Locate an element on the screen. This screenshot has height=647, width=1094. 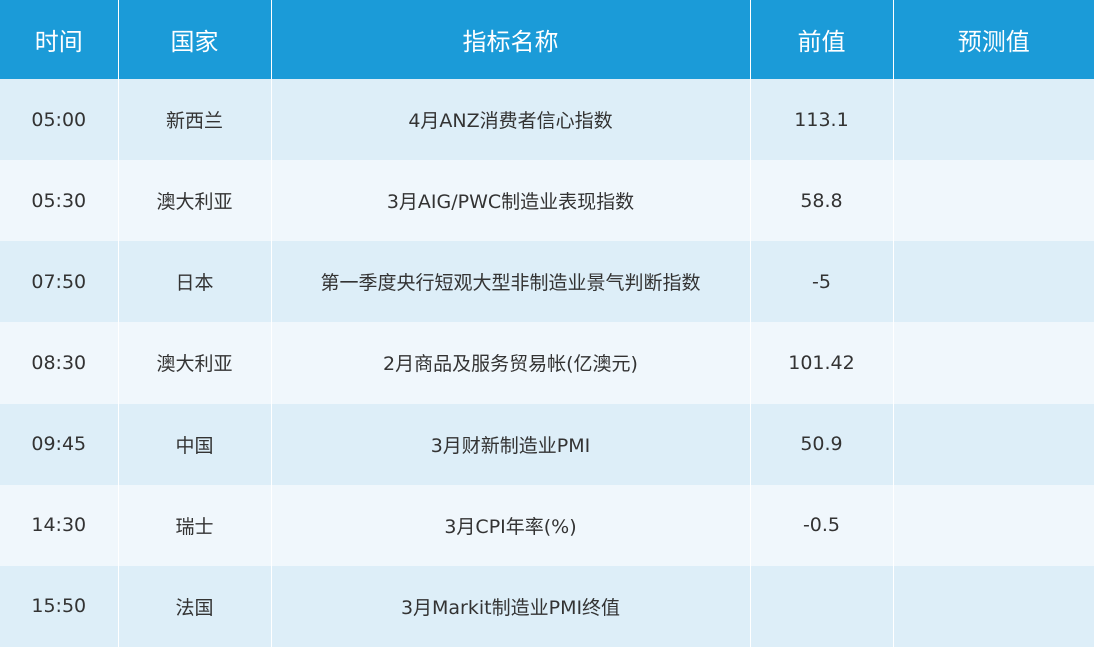
header-previous-value: 前值 is located at coordinates (821, 39).